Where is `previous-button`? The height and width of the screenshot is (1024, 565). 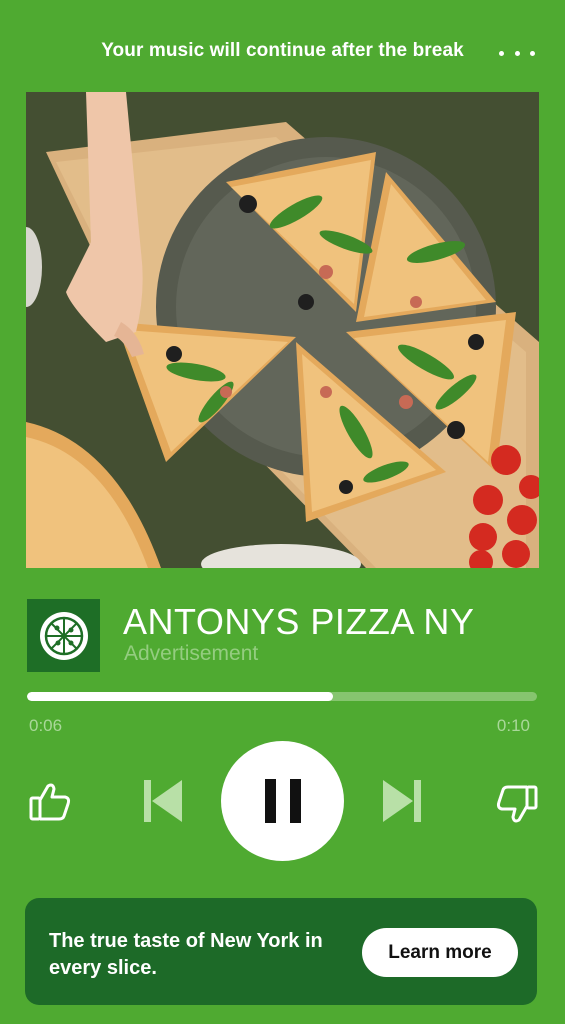
previous-button is located at coordinates (163, 801).